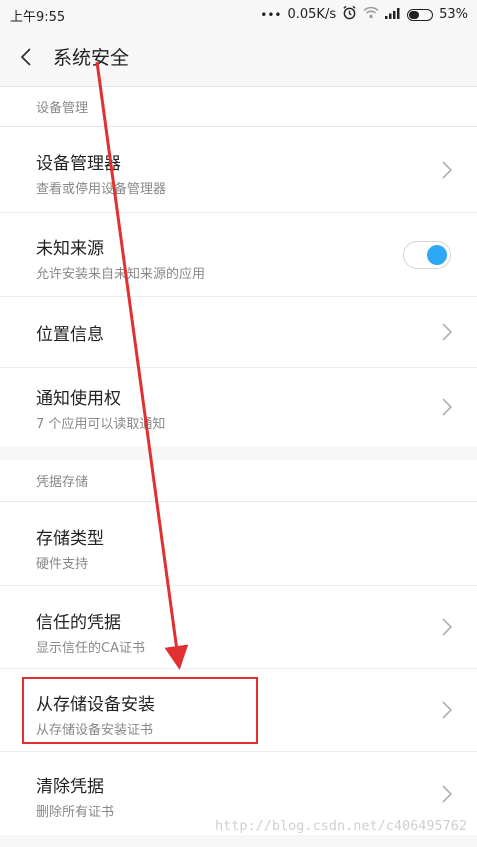 Image resolution: width=477 pixels, height=847 pixels. I want to click on row-title: 设备管理器, so click(78, 164).